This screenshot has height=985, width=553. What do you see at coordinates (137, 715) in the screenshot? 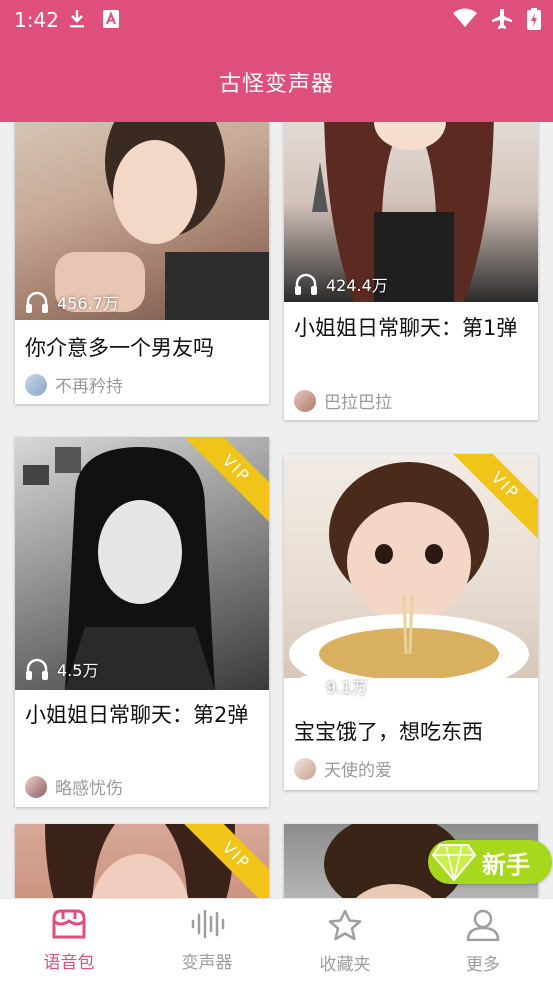
I see `card-title: 小姐姐日常聊天：第2弹` at bounding box center [137, 715].